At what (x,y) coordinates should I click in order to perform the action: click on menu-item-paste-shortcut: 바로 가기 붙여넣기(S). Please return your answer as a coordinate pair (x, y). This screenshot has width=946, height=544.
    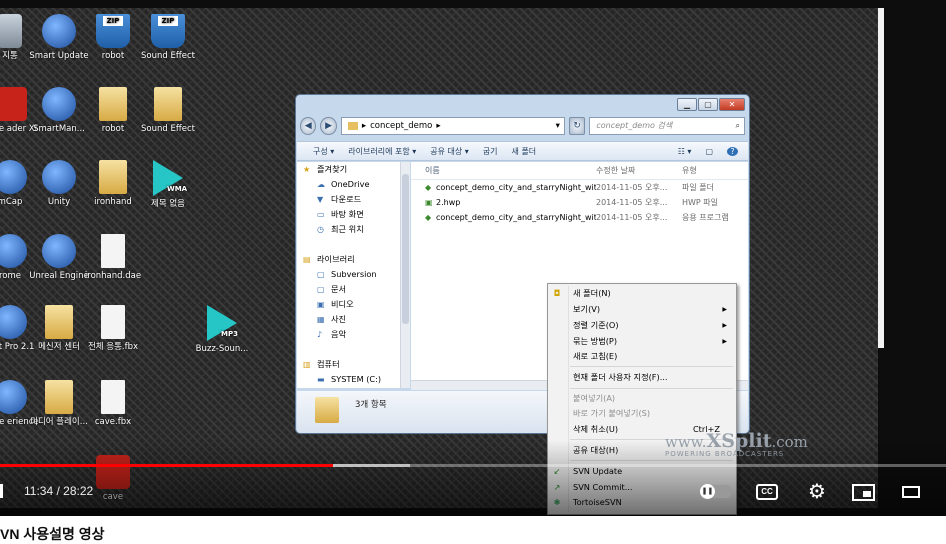
    Looking at the image, I should click on (642, 413).